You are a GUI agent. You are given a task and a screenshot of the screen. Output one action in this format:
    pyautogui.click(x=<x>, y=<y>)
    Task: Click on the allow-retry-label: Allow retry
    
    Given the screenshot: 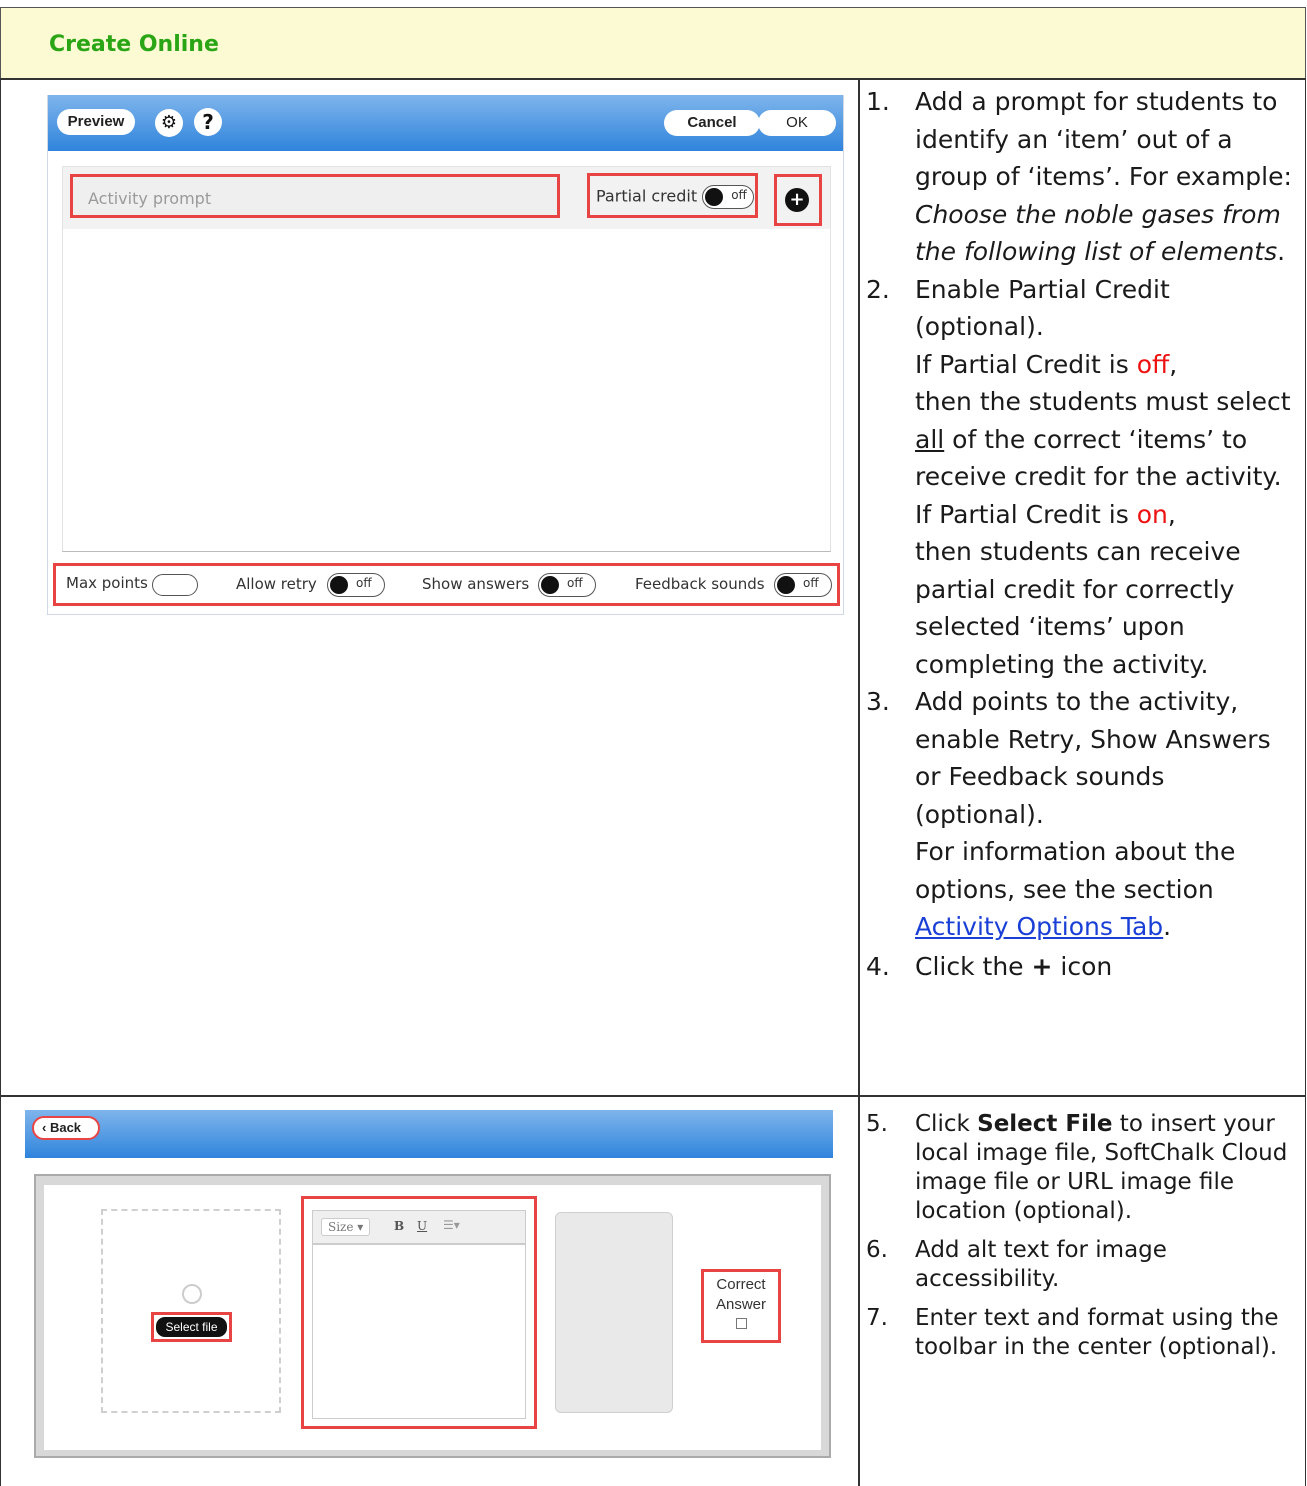 What is the action you would take?
    pyautogui.click(x=276, y=584)
    